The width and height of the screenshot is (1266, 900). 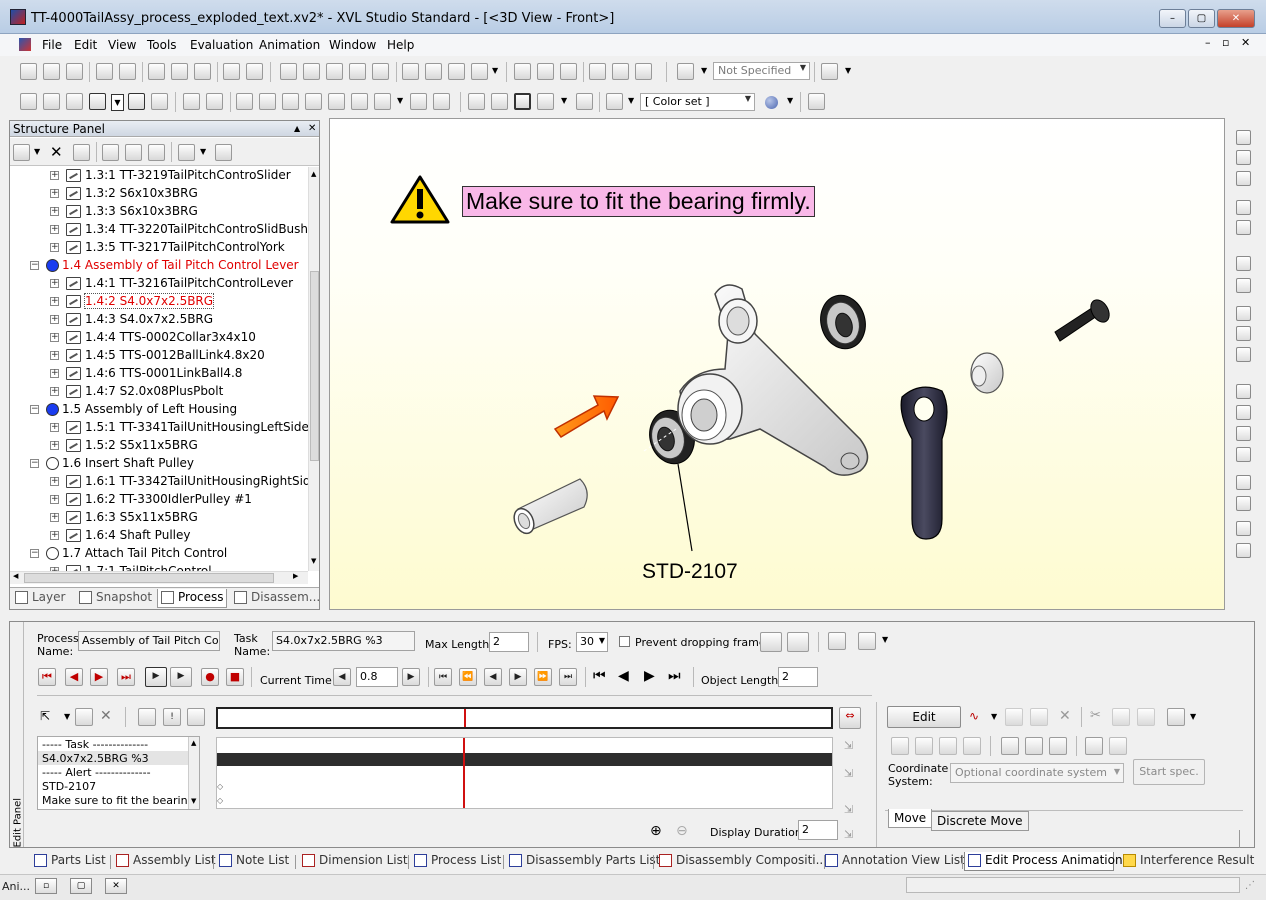 I want to click on curve-icon: ∿, so click(x=974, y=716).